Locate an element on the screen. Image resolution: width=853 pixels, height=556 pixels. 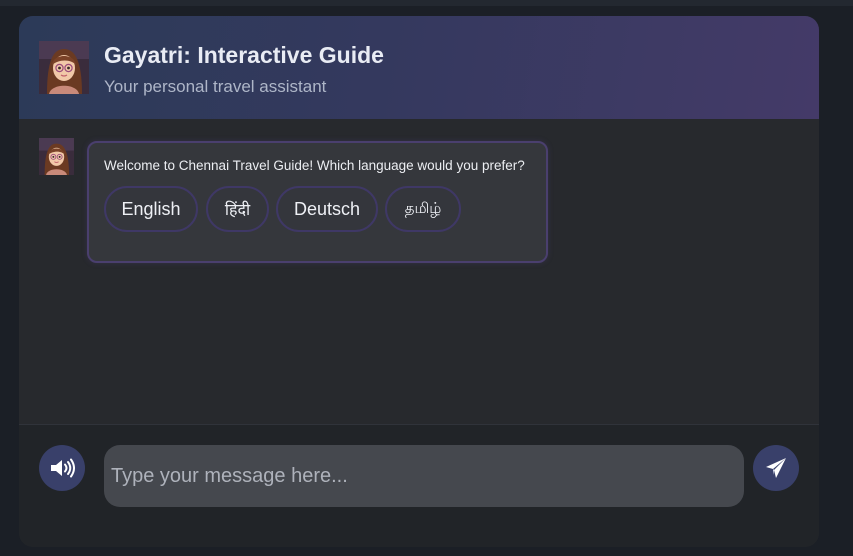
page-subtitle: Your personal travel assistant is located at coordinates (215, 86).